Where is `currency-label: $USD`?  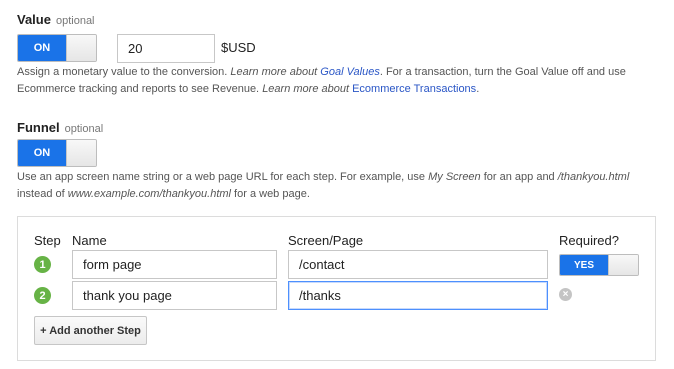 currency-label: $USD is located at coordinates (238, 47).